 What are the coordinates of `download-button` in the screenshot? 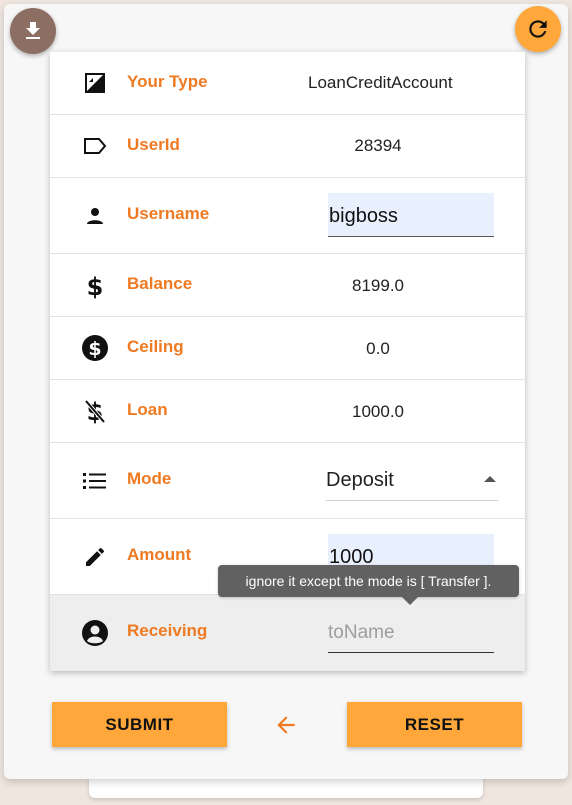 It's located at (33, 31).